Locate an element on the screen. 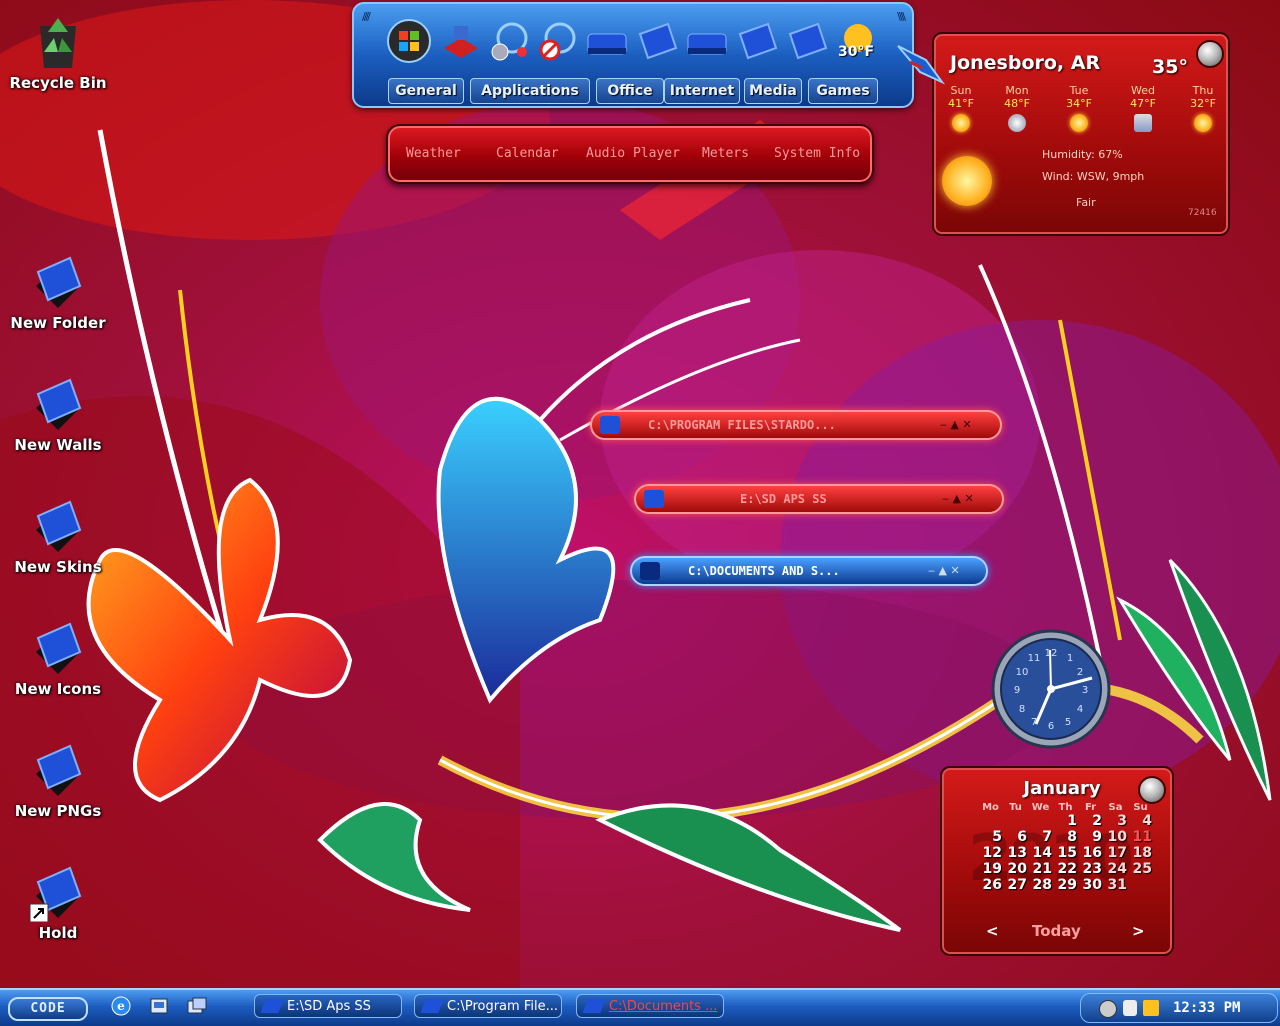 This screenshot has height=1026, width=1280. explorer-bar: C:\DOCUMENTS AND S... ‒ ▲ ✕ is located at coordinates (809, 571).